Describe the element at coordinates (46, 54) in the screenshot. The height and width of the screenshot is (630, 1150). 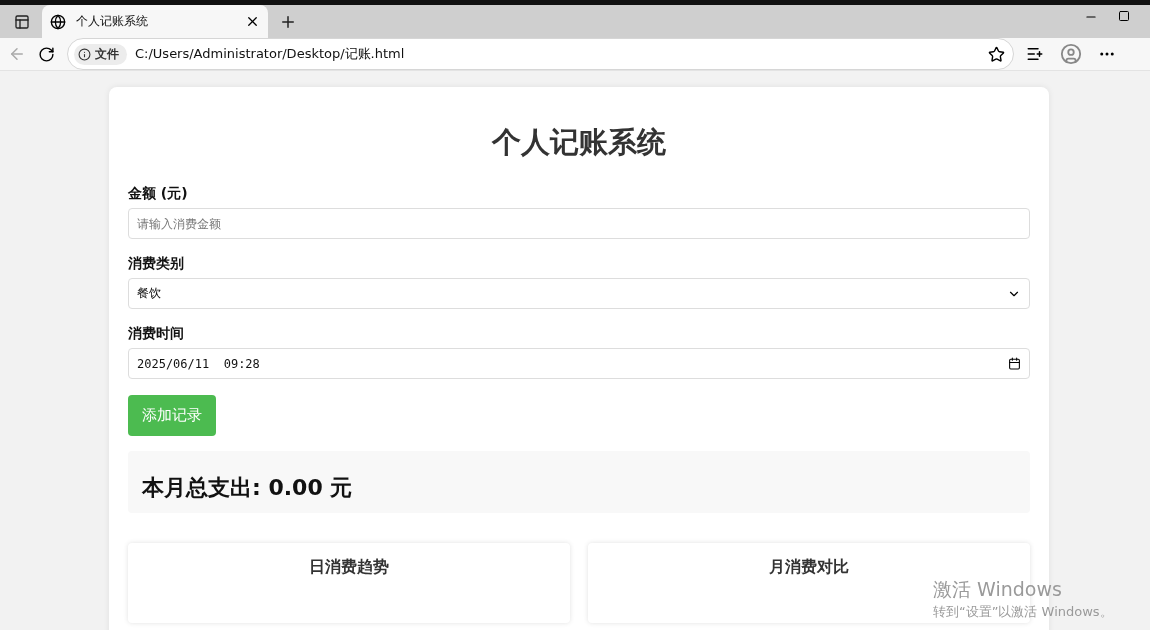
I see `reload-icon` at that location.